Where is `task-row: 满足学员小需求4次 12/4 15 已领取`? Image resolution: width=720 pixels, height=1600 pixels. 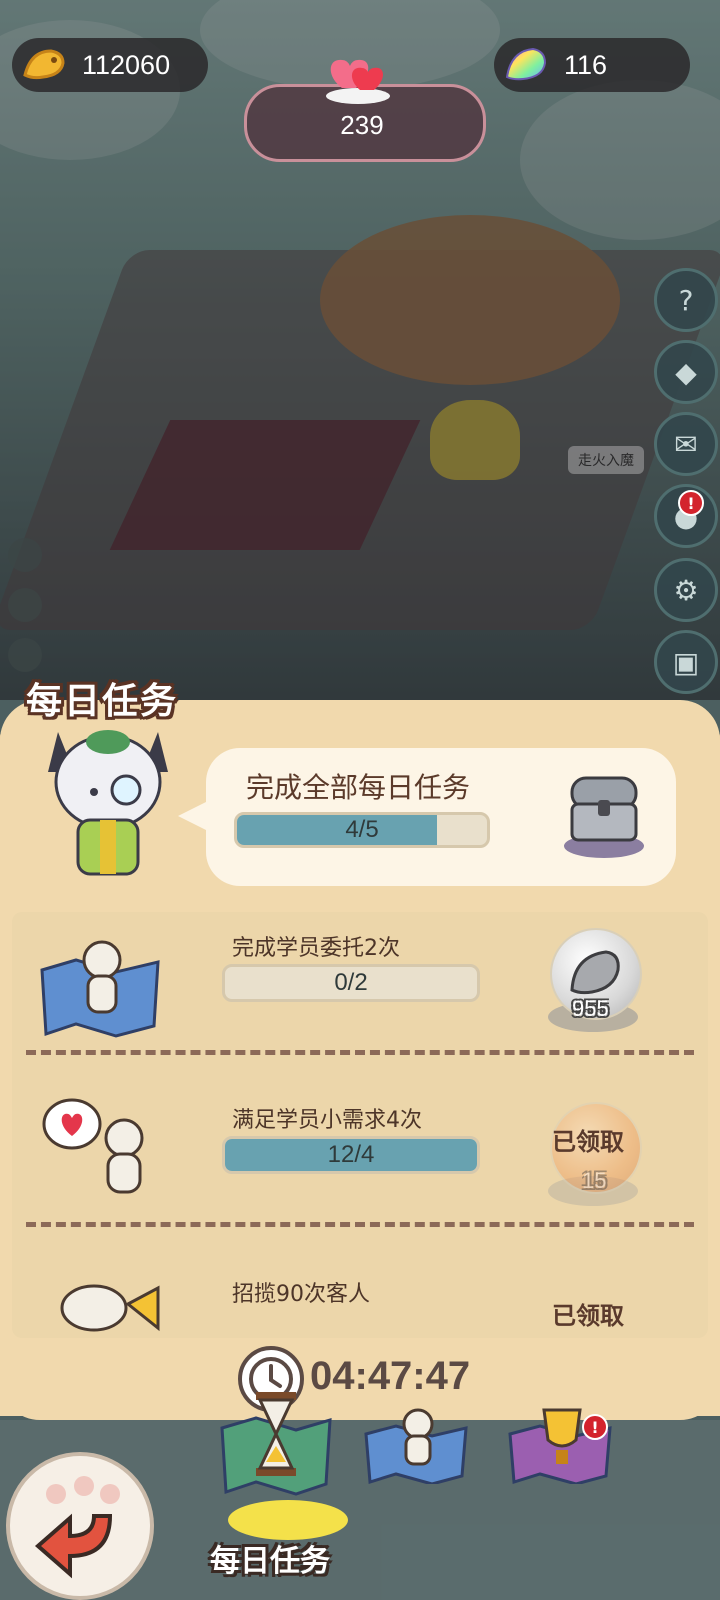
task-row: 满足学员小需求4次 12/4 15 已领取 is located at coordinates (360, 1170).